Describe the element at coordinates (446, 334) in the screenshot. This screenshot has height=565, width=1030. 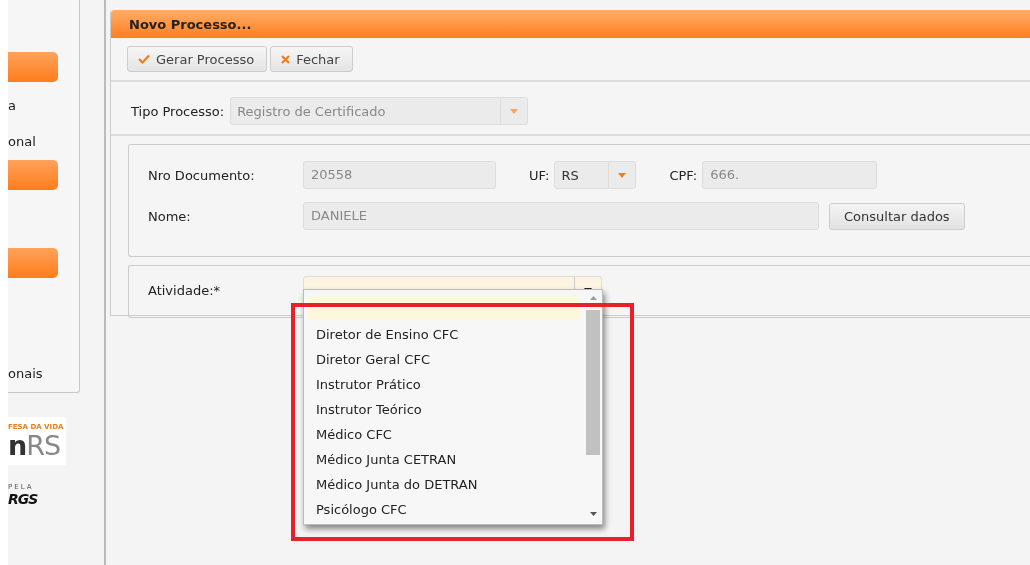
I see `dropdown-option: Diretor de Ensino CFC` at that location.